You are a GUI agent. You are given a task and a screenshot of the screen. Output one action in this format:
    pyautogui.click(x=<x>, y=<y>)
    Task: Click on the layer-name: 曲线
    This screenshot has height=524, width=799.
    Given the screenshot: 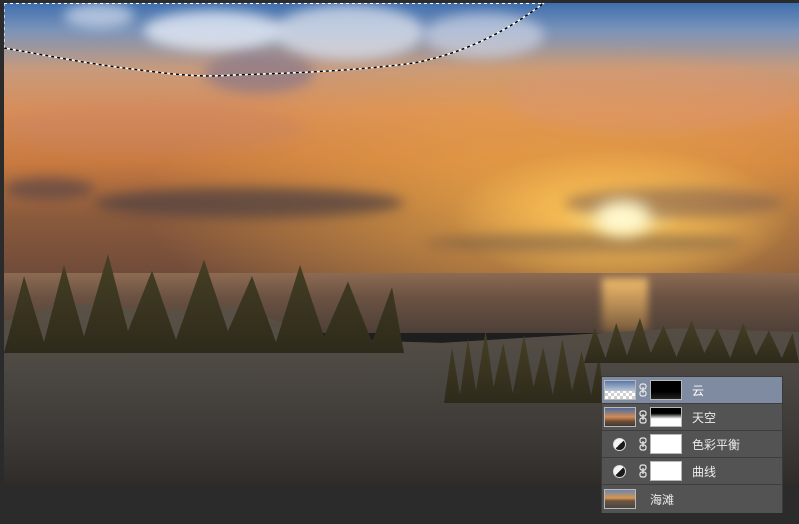 What is the action you would take?
    pyautogui.click(x=704, y=471)
    